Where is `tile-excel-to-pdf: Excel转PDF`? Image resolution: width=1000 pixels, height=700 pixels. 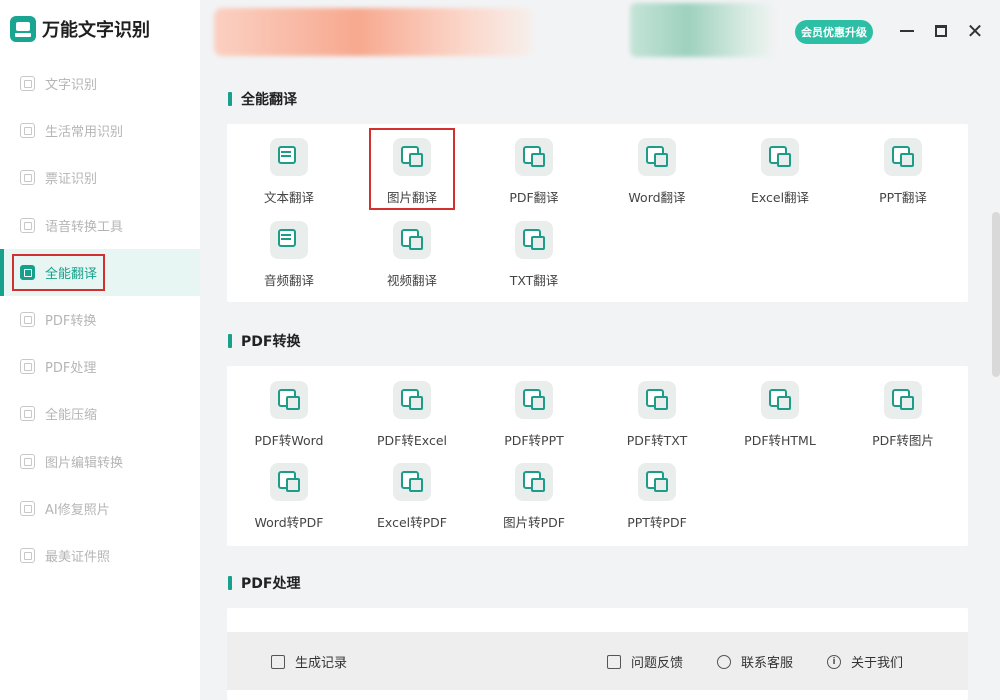 tile-excel-to-pdf: Excel转PDF is located at coordinates (412, 501).